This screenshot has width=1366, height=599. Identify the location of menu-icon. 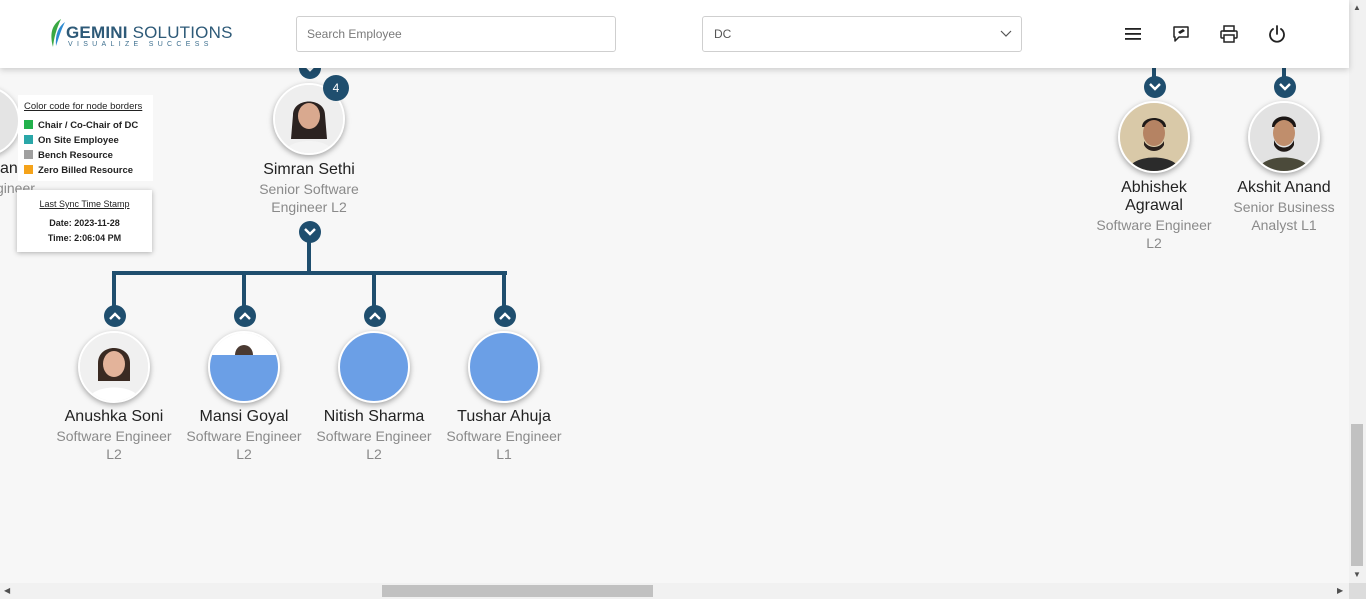
(1133, 34).